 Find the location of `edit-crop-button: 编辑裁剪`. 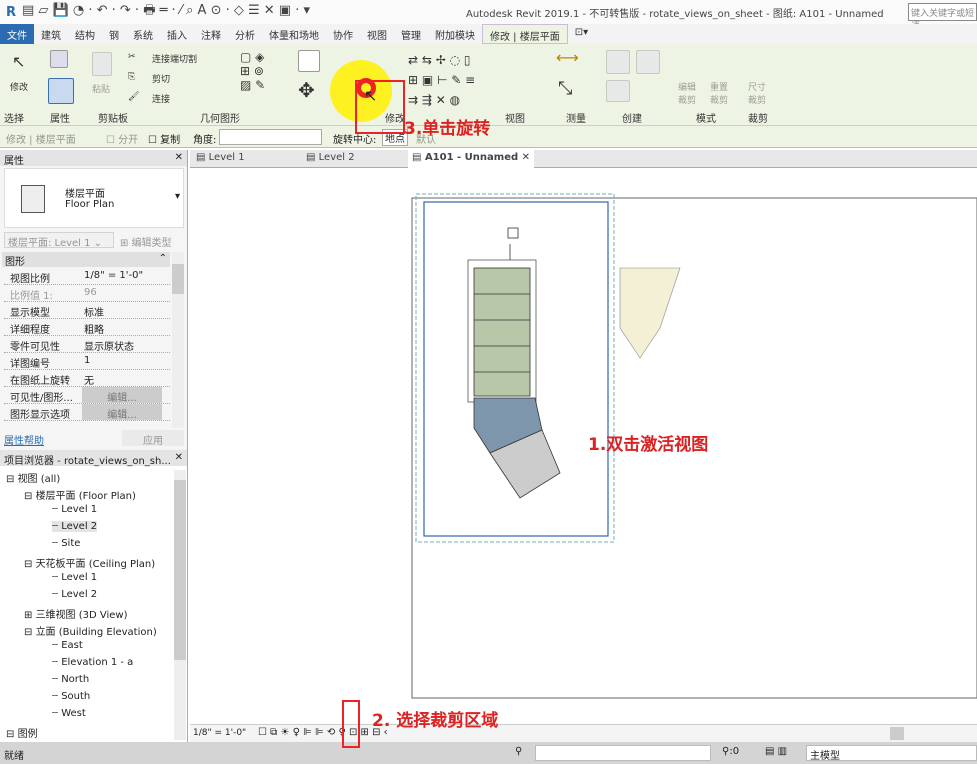

edit-crop-button: 编辑裁剪 is located at coordinates (690, 93).